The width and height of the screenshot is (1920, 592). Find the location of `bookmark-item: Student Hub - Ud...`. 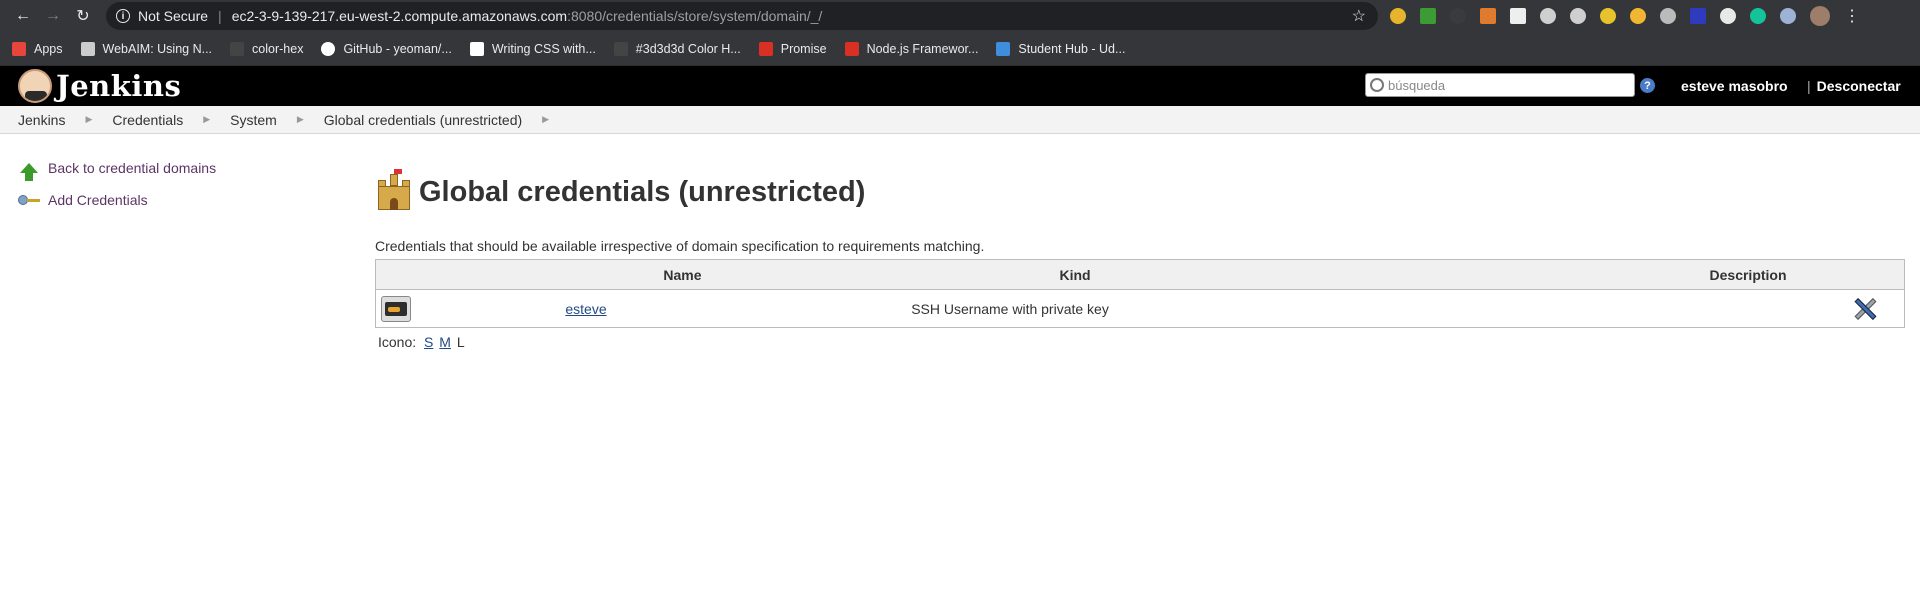

bookmark-item: Student Hub - Ud... is located at coordinates (1060, 48).